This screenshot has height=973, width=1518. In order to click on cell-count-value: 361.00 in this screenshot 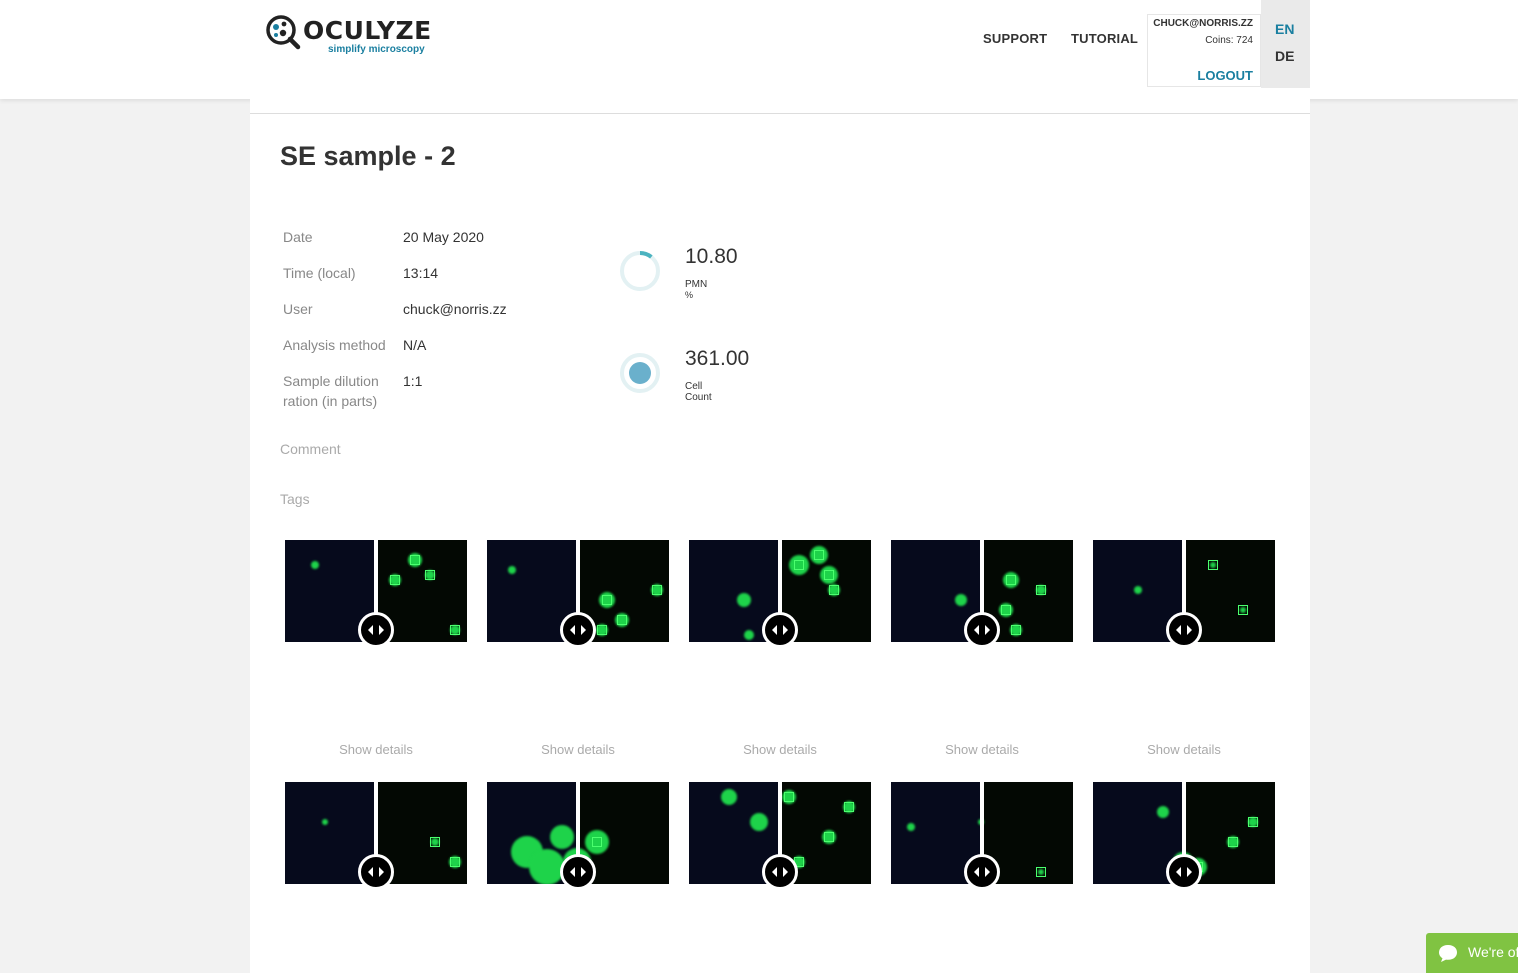, I will do `click(717, 358)`.